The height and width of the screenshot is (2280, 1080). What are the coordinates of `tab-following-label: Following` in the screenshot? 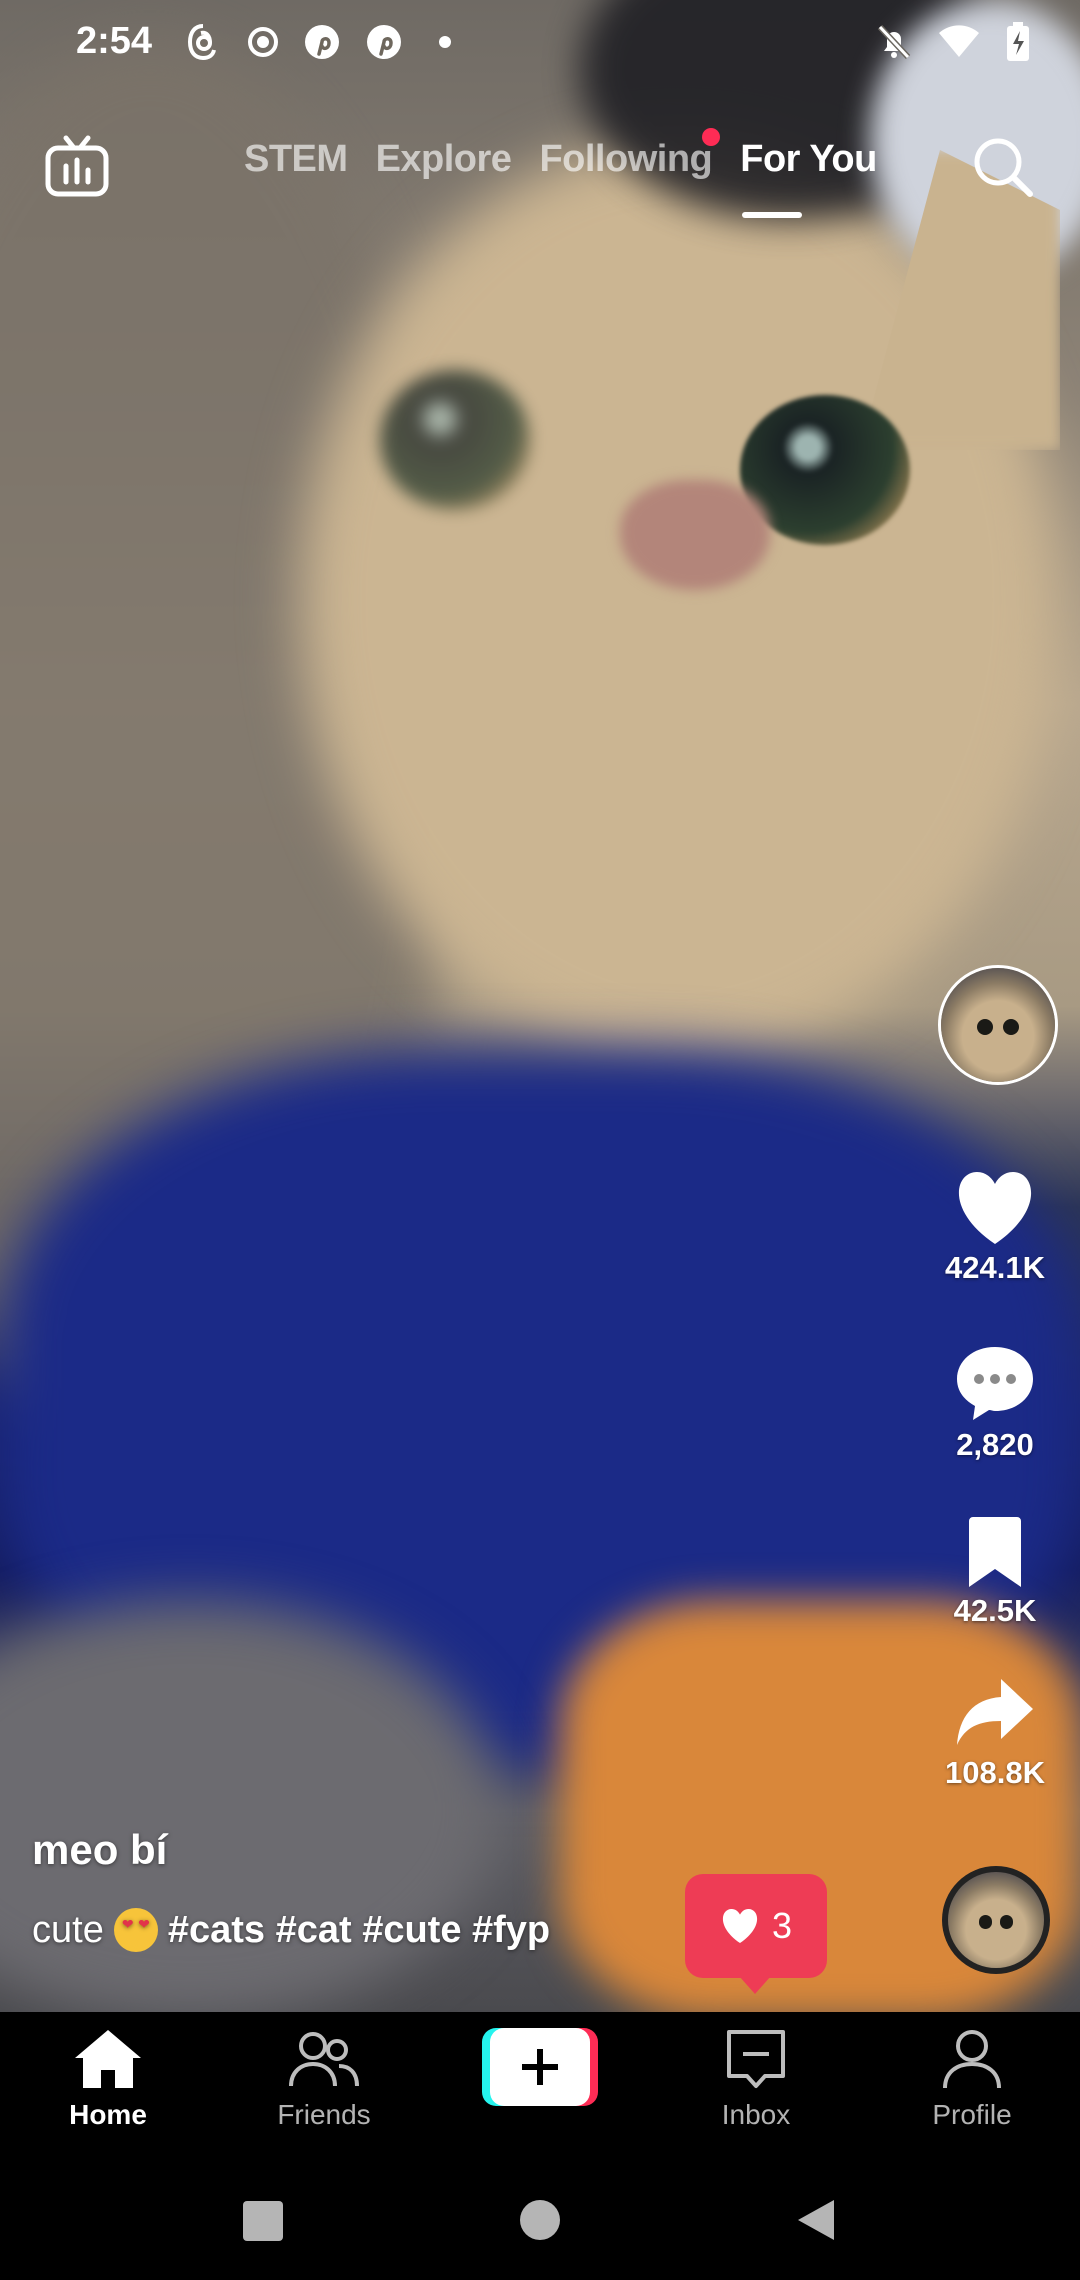 It's located at (626, 159).